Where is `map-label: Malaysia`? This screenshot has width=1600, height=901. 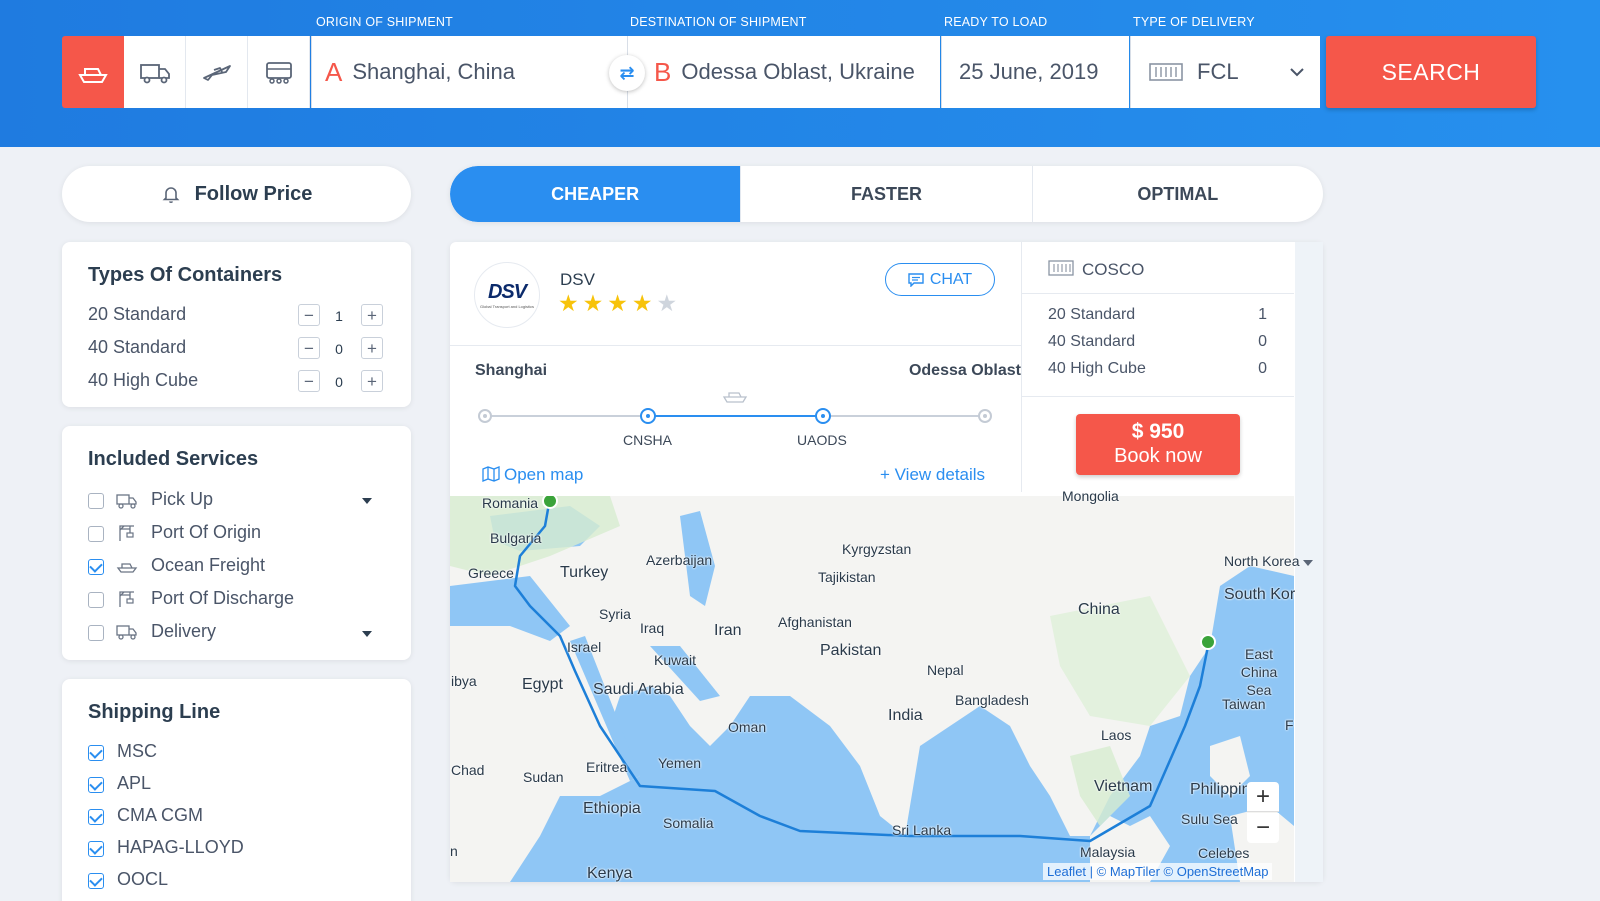
map-label: Malaysia is located at coordinates (1108, 852).